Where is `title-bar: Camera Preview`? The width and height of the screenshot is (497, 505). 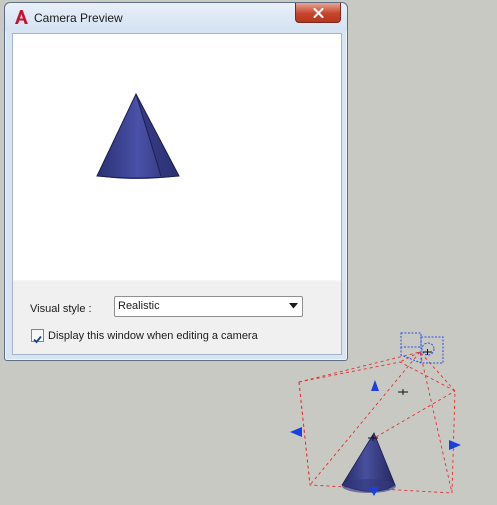
title-bar: Camera Preview is located at coordinates (176, 17).